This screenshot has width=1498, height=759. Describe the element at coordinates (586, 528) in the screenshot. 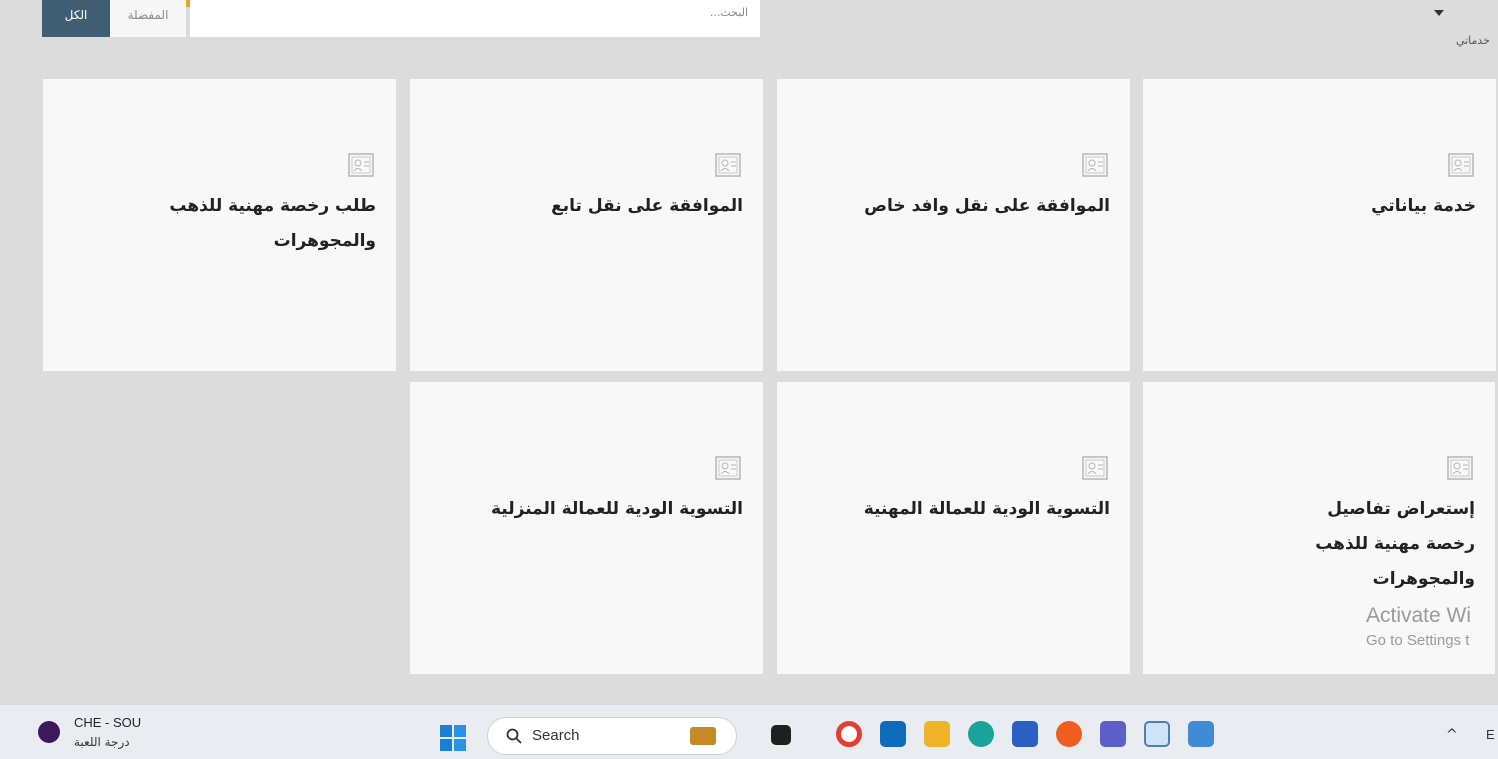

I see `service-card: التسوية الودية للعمالة المنزلية` at that location.